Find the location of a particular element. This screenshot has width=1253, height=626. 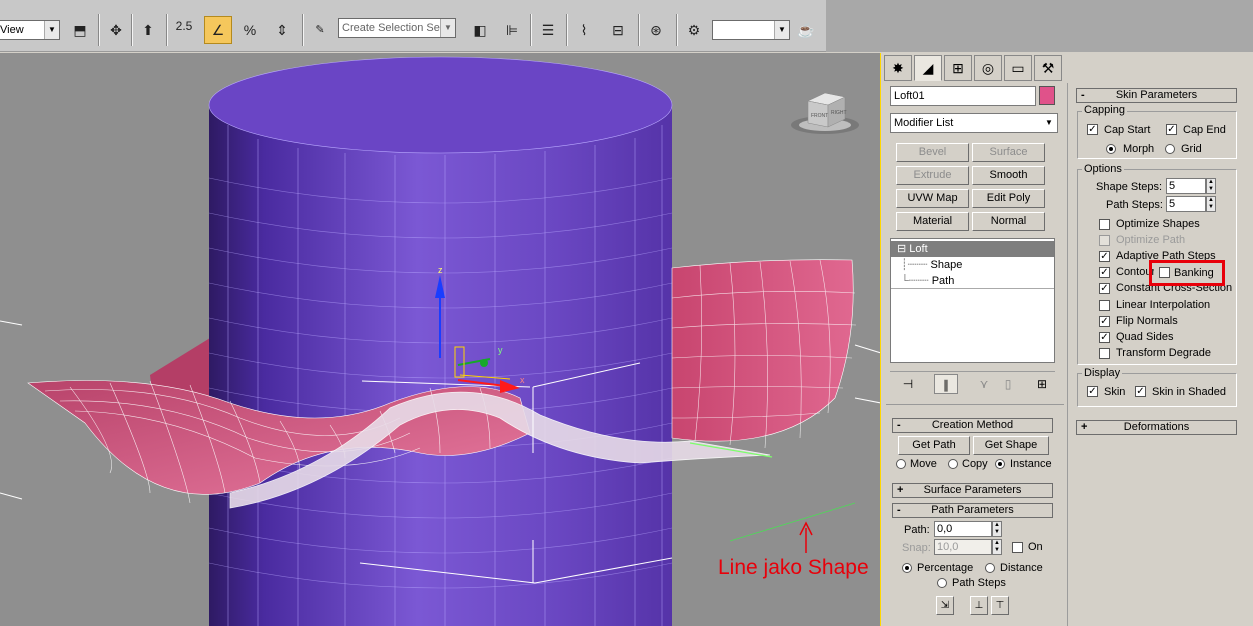

option-checkbox-quad-sides: ✓ is located at coordinates (1104, 337).